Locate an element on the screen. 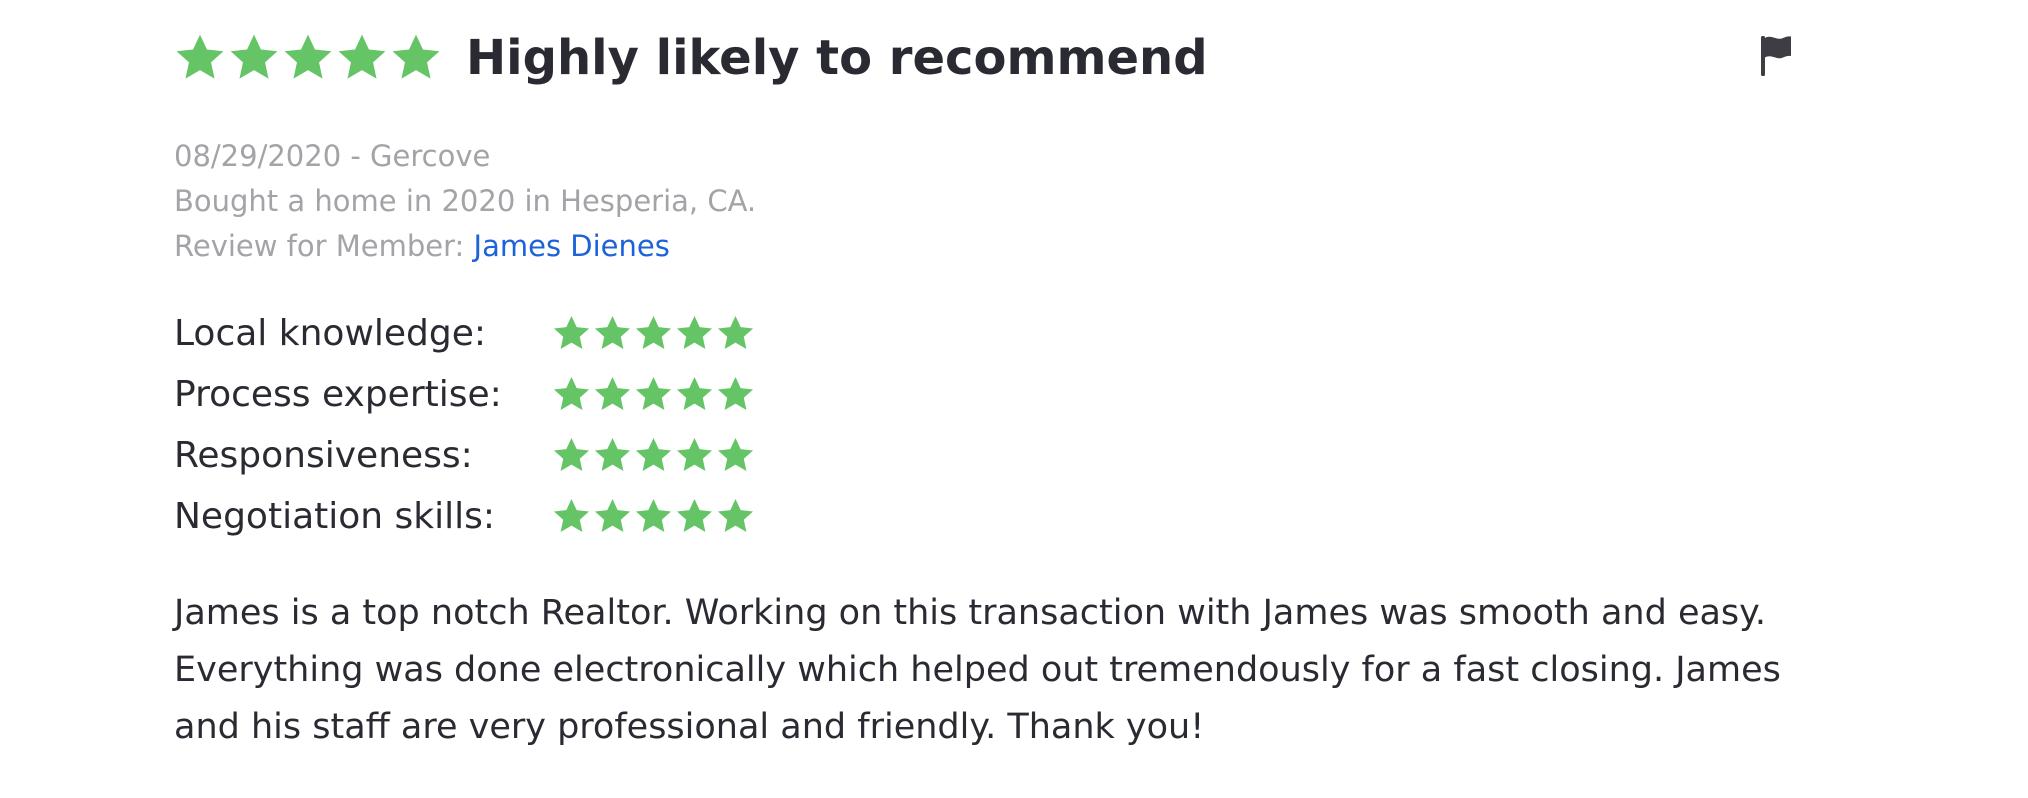 This screenshot has width=2028, height=798. overall-rating-stars is located at coordinates (308, 58).